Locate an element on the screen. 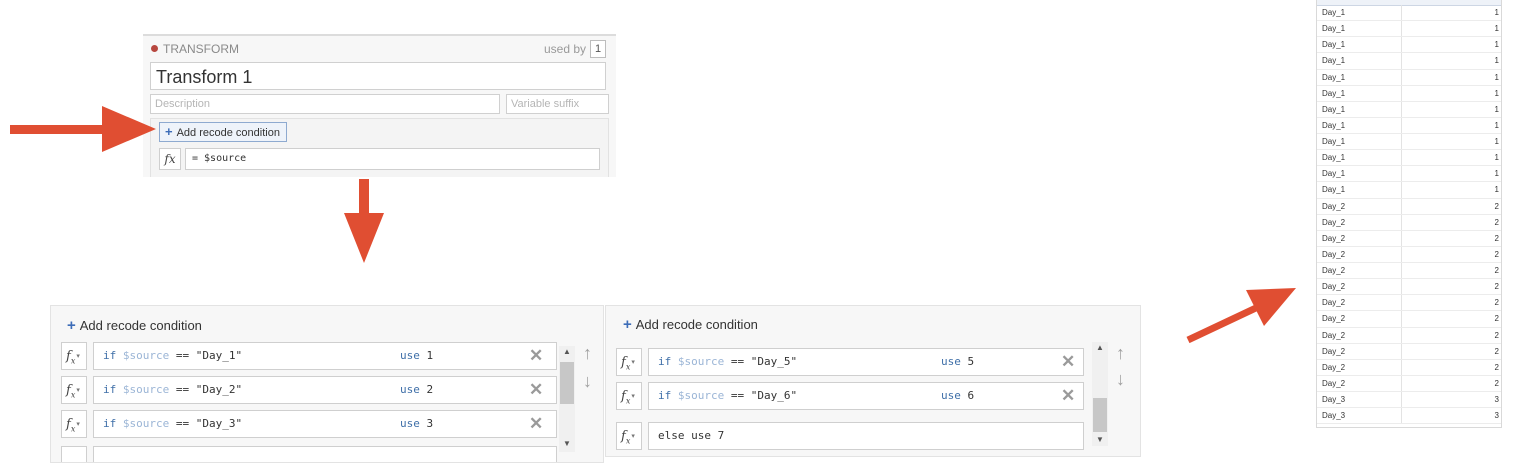 Image resolution: width=1536 pixels, height=474 pixels. value-cell: 3 is located at coordinates (1496, 416).